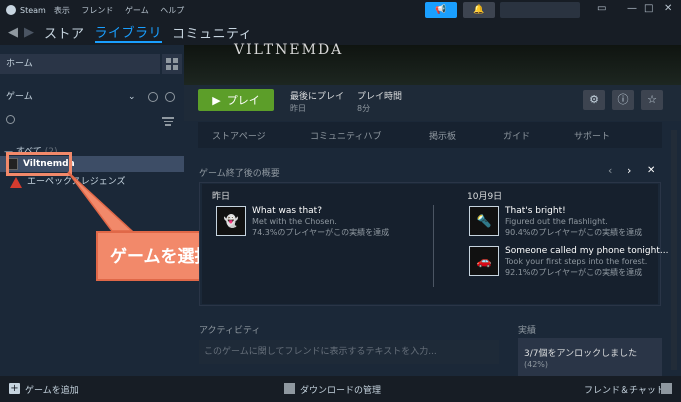 The width and height of the screenshot is (681, 402). What do you see at coordinates (289, 50) in the screenshot?
I see `hero-title: VILTNEMDA` at bounding box center [289, 50].